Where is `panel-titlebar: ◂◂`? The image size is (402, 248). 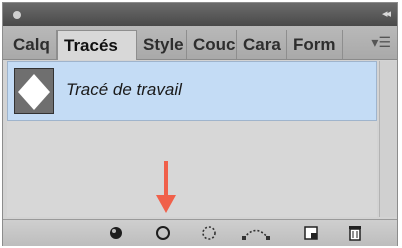 panel-titlebar: ◂◂ is located at coordinates (200, 14).